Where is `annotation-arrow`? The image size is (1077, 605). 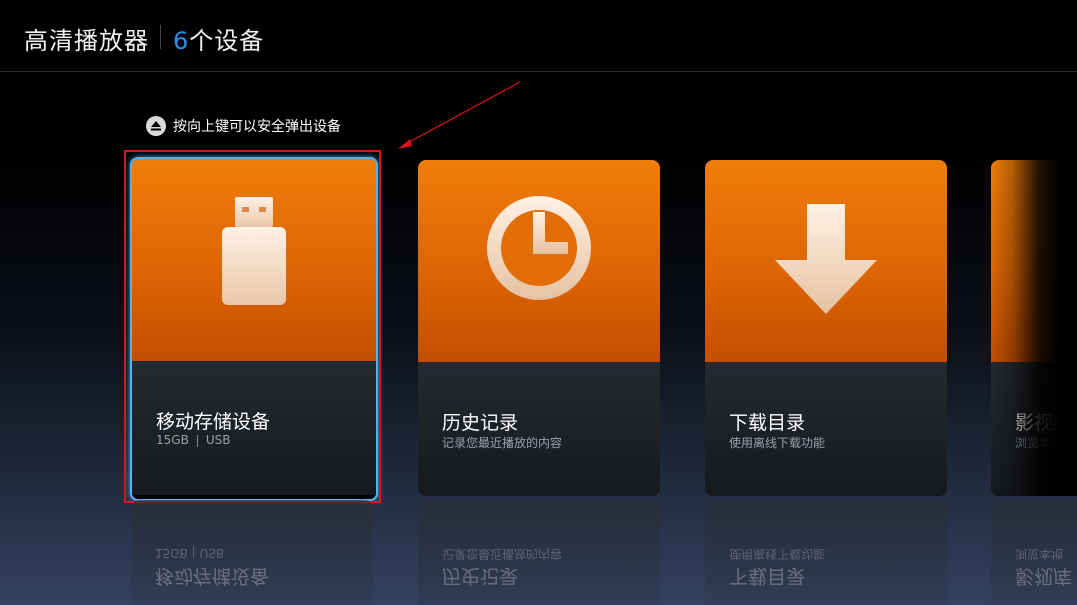
annotation-arrow is located at coordinates (459, 115).